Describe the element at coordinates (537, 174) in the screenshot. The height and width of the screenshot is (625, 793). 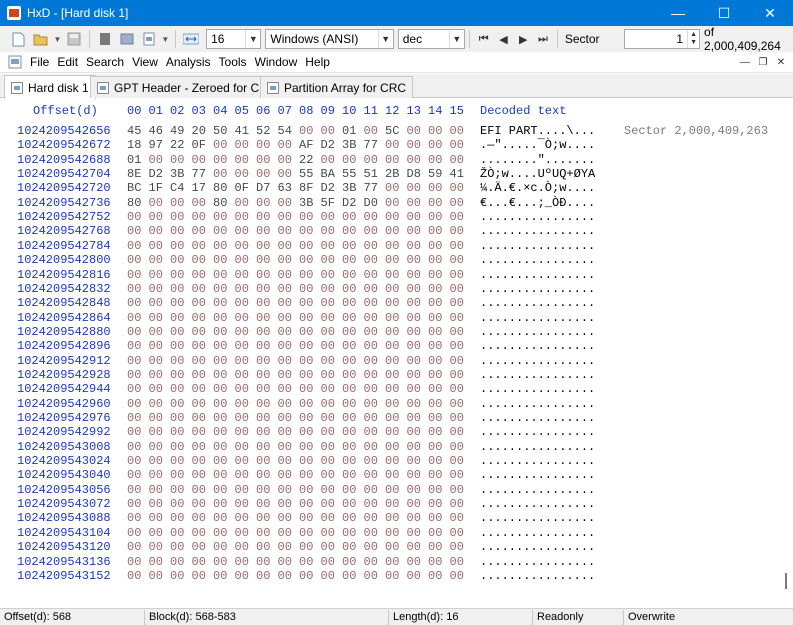
I see `decoded-text: ŽÒ;w....UºUQ+ØYA` at that location.